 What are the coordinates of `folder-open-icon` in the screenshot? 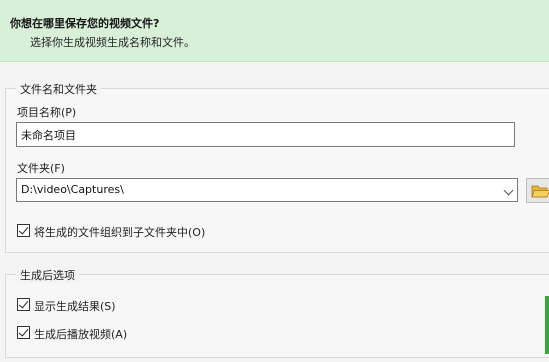 It's located at (540, 191).